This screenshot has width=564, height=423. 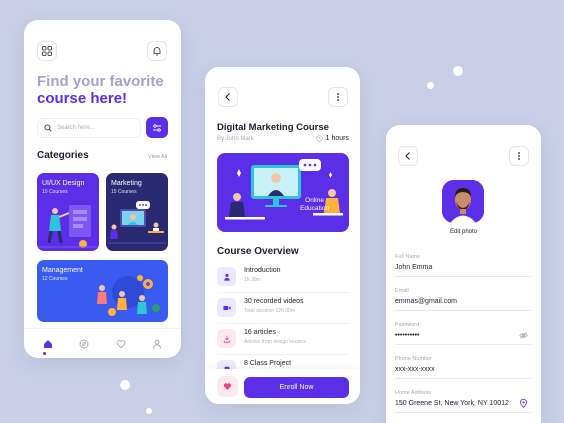 I want to click on course-banner: Online Education, so click(x=283, y=192).